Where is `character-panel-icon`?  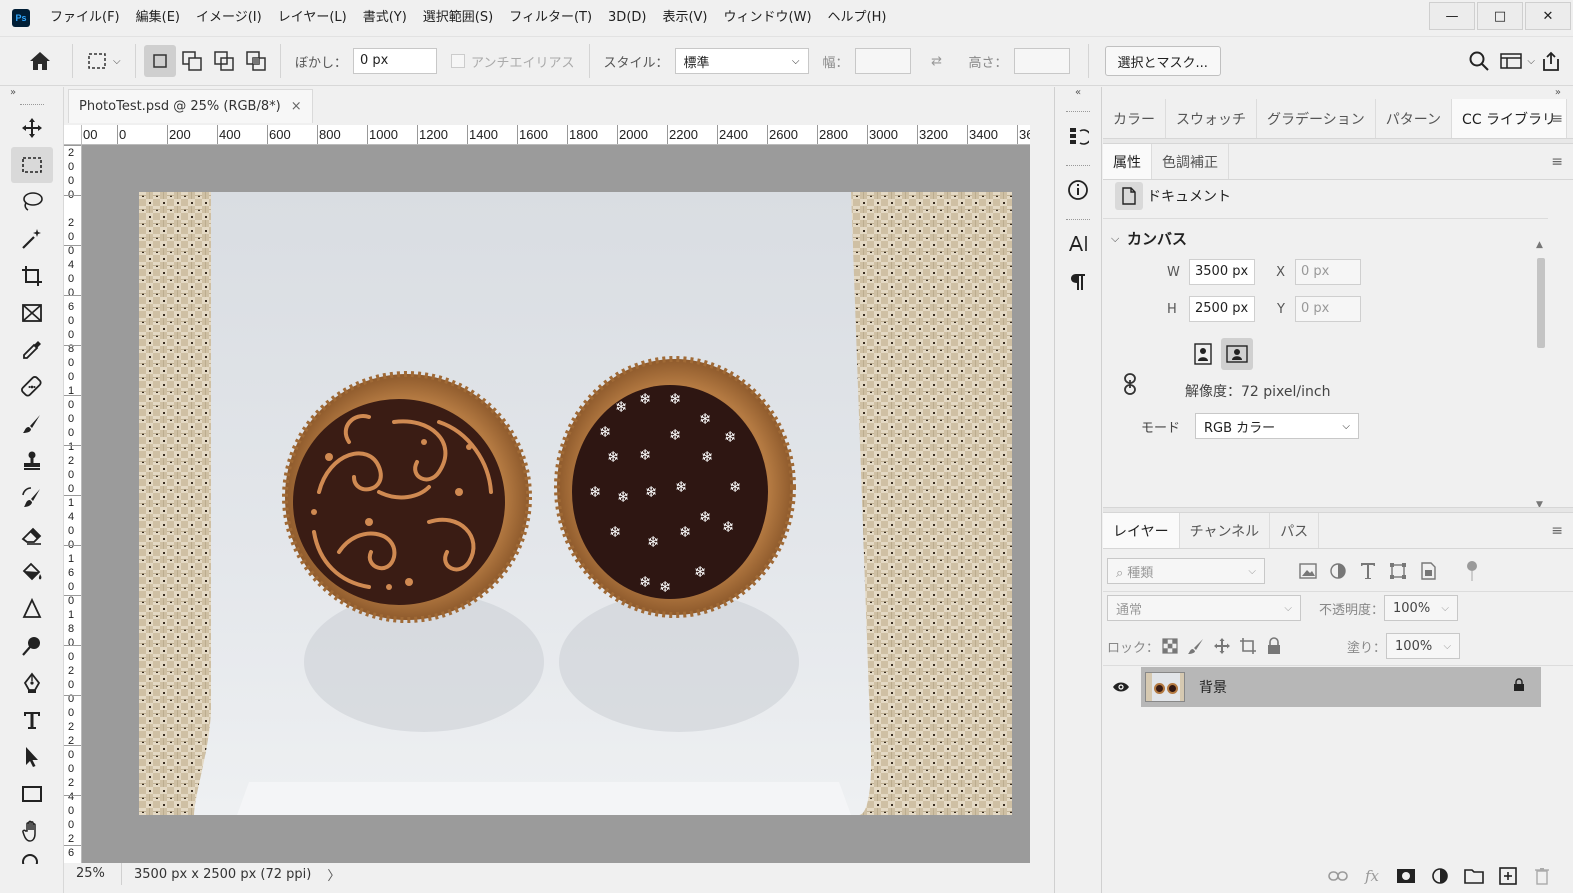 character-panel-icon is located at coordinates (1078, 244).